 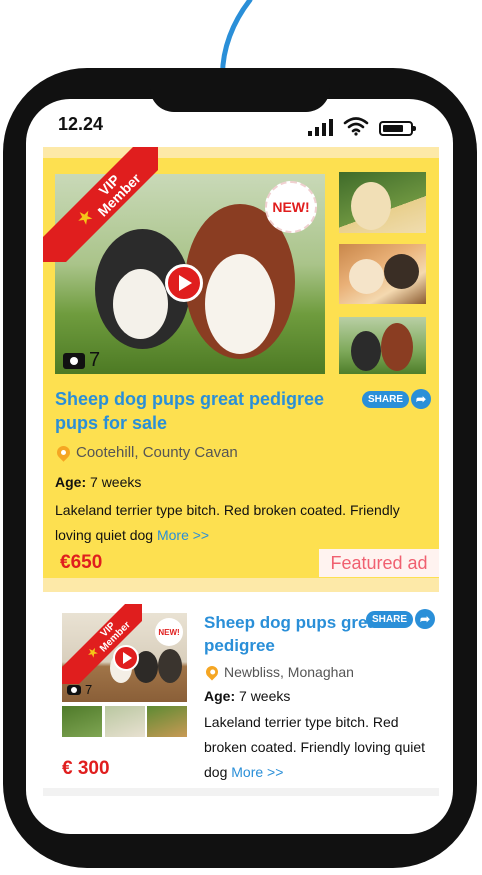 What do you see at coordinates (240, 100) in the screenshot?
I see `phone-notch` at bounding box center [240, 100].